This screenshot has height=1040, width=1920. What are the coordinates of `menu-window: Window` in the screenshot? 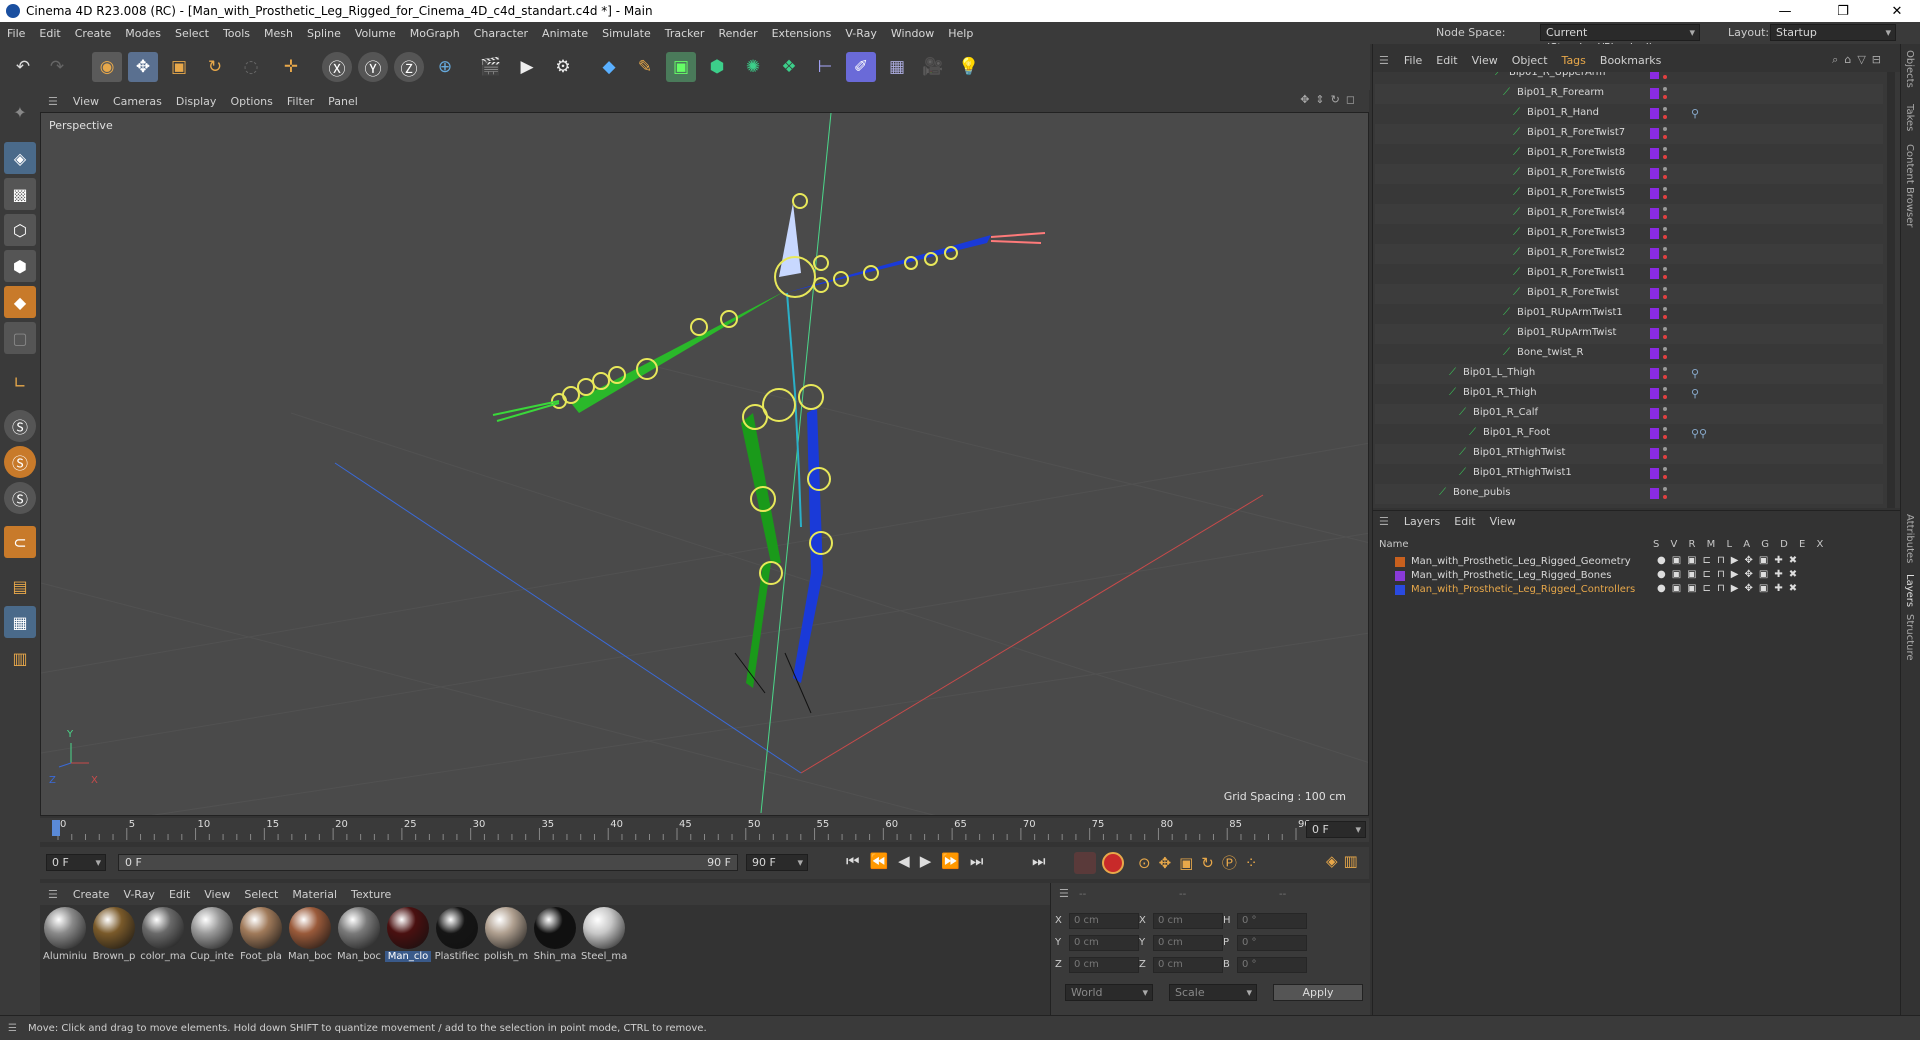 It's located at (912, 33).